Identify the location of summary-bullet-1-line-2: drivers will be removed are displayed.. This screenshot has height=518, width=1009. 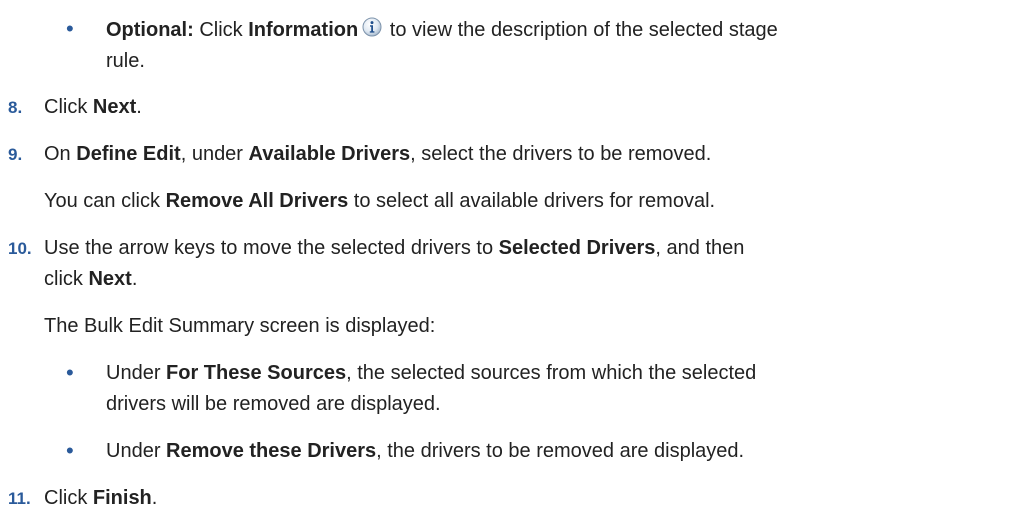
(273, 404).